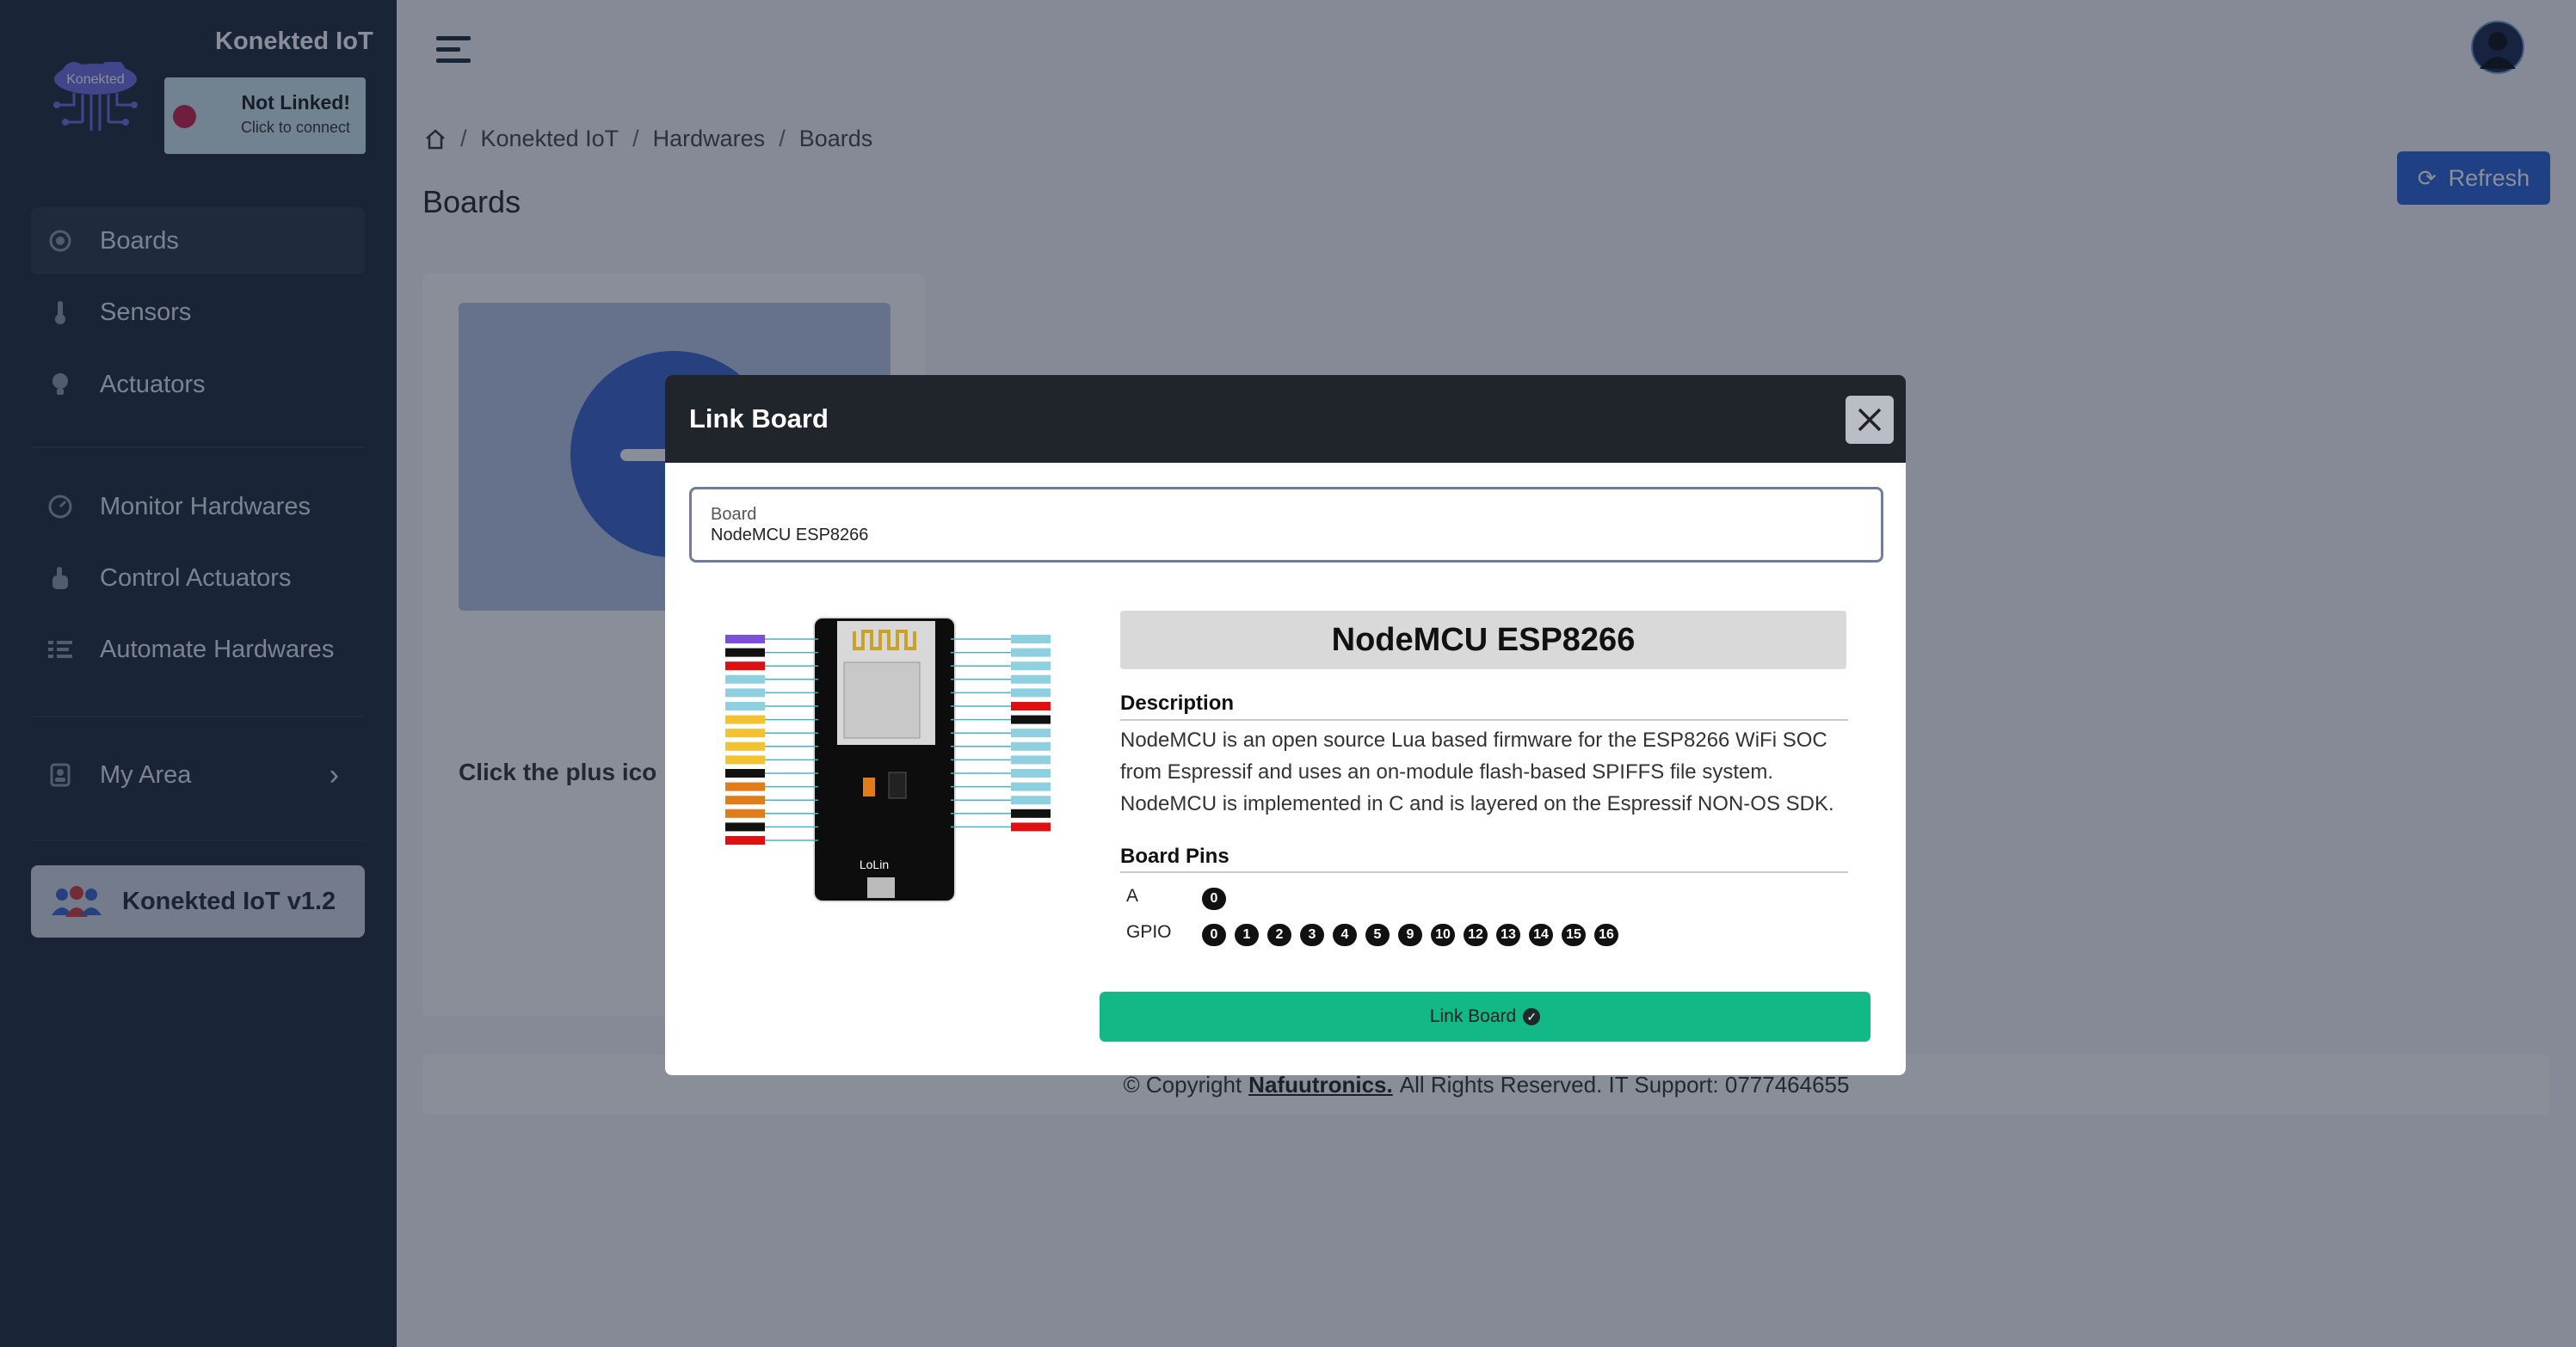 This screenshot has height=1347, width=2576. What do you see at coordinates (1286, 419) in the screenshot?
I see `modal-header: Link Board` at bounding box center [1286, 419].